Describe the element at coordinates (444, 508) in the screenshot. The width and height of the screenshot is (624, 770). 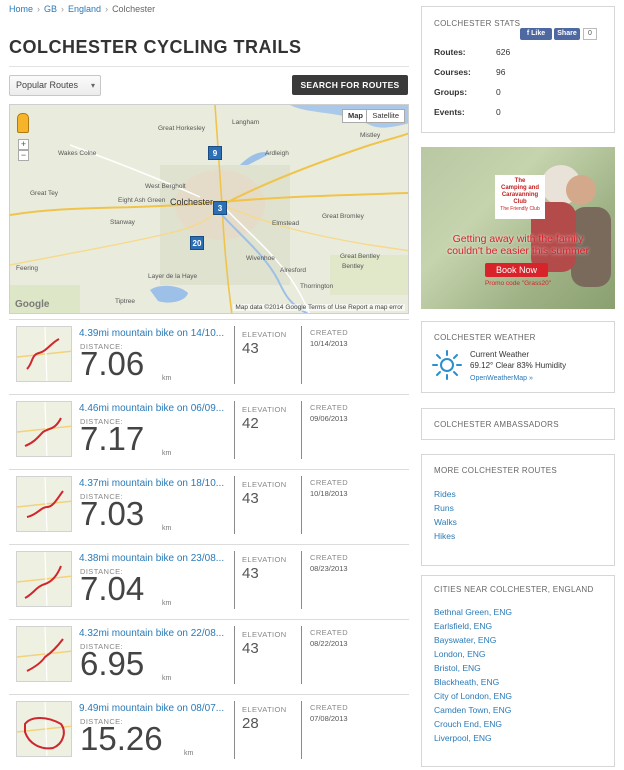
I see `more-routes-link-runs: Runs` at that location.